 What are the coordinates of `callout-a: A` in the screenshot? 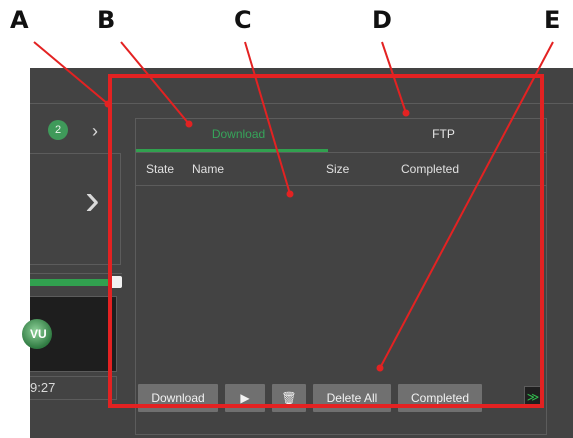 It's located at (19, 20).